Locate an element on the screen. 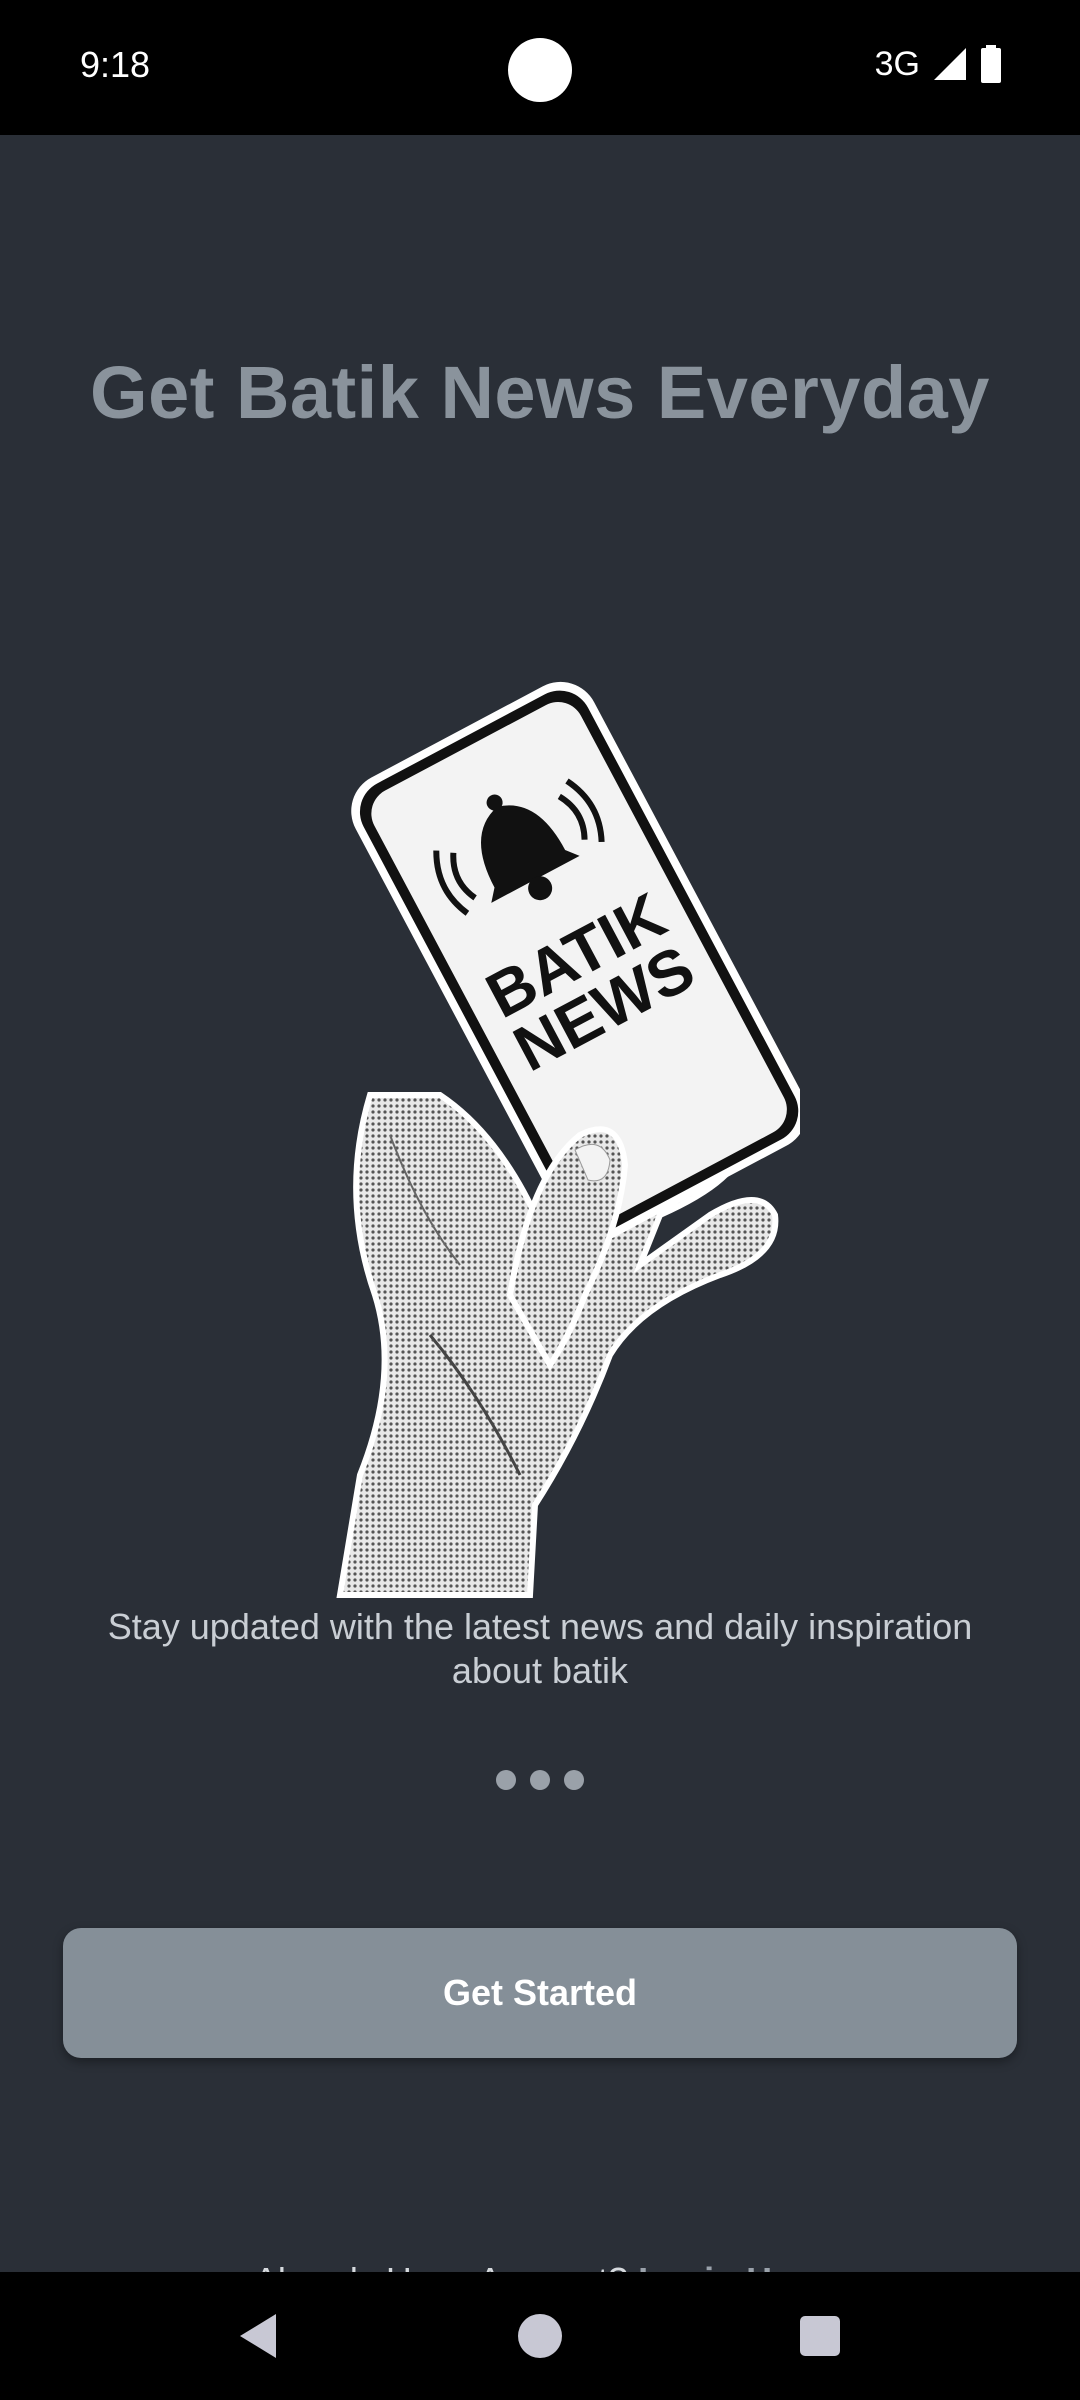  home-icon is located at coordinates (540, 2336).